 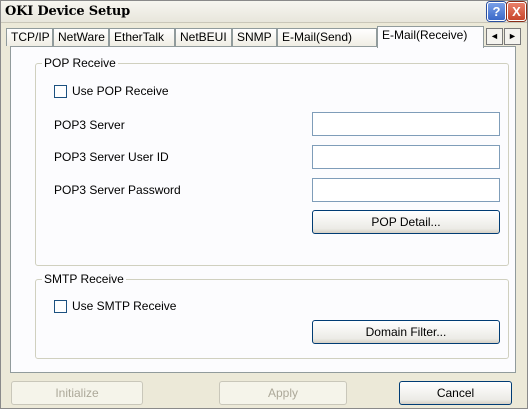 I want to click on pop3-server-label: POP3 Server, so click(x=89, y=125).